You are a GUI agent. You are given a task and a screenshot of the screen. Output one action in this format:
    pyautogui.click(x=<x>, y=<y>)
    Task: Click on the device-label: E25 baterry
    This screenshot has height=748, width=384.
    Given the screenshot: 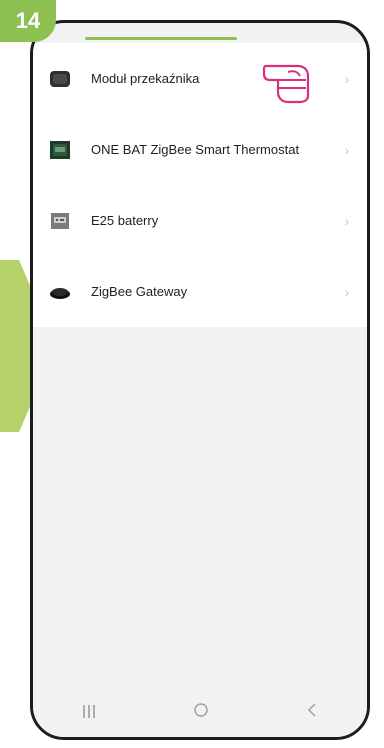 What is the action you would take?
    pyautogui.click(x=125, y=220)
    